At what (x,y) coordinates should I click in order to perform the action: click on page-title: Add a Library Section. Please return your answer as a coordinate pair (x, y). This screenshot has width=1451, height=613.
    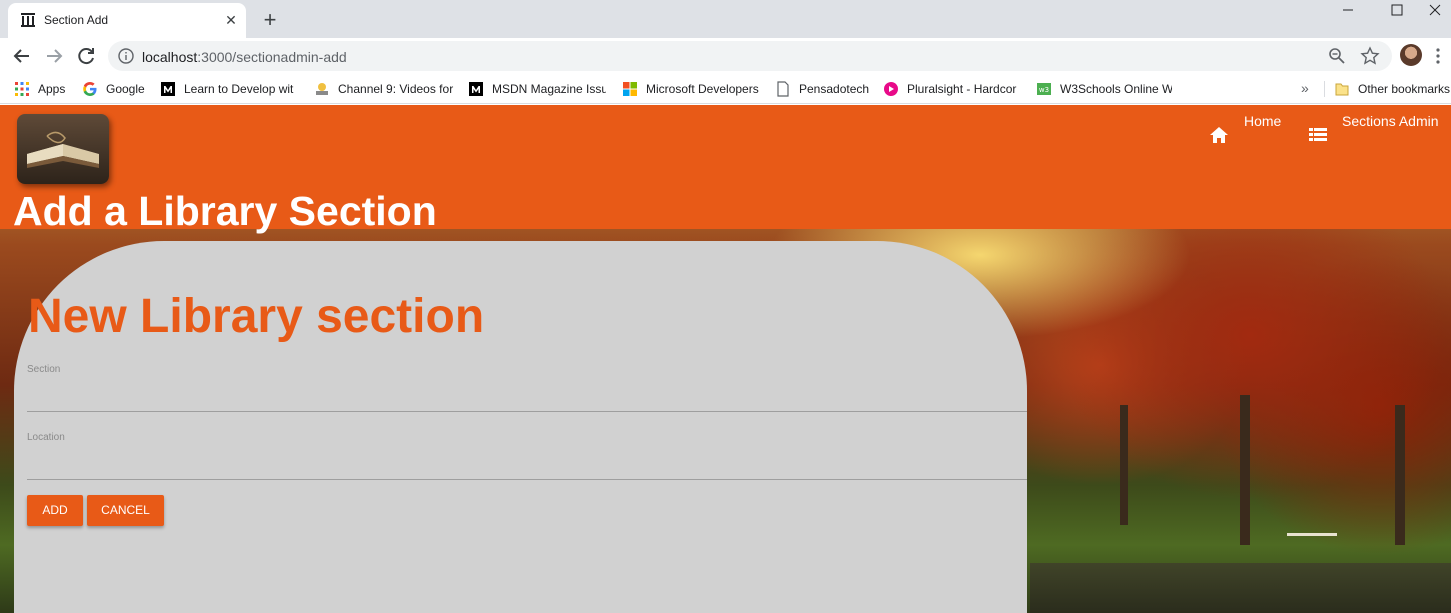
    Looking at the image, I should click on (225, 211).